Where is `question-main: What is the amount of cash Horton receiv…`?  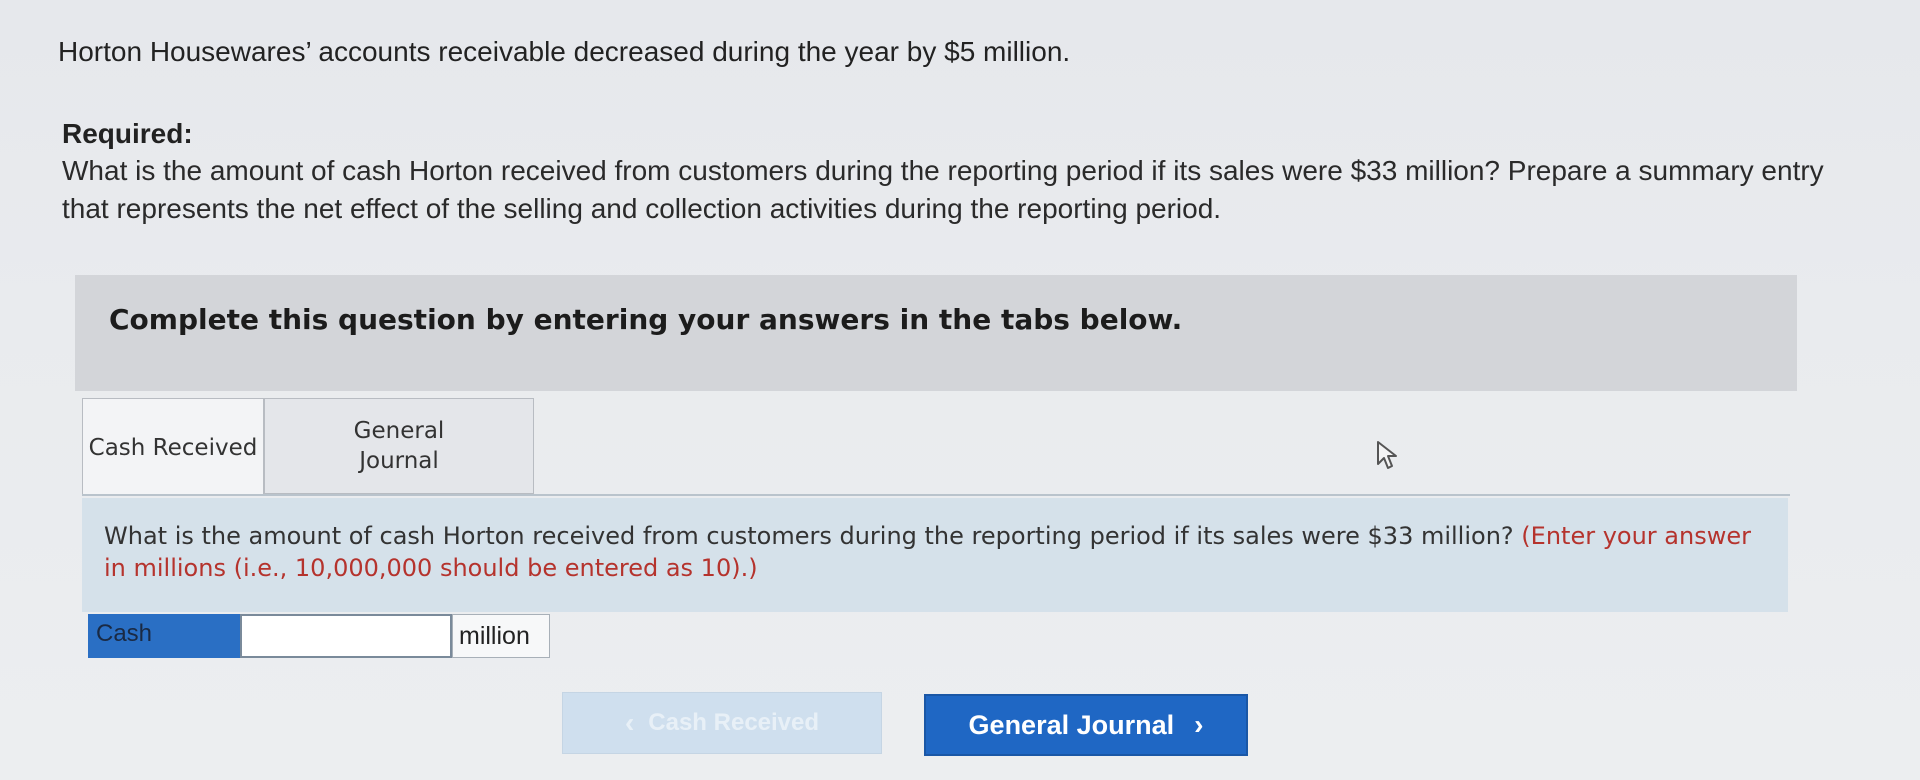 question-main: What is the amount of cash Horton receiv… is located at coordinates (809, 536).